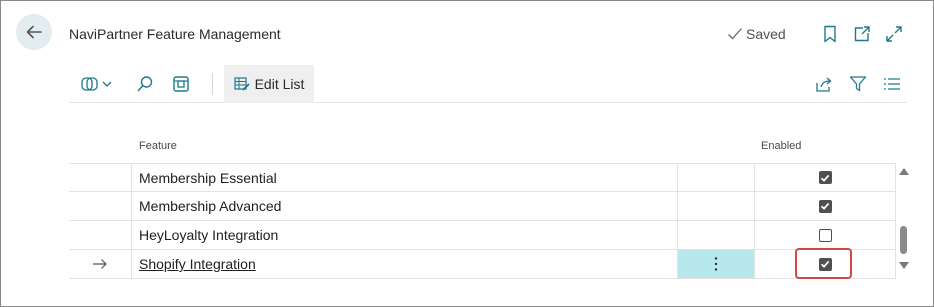 The height and width of the screenshot is (307, 934). I want to click on highlight-annotation, so click(823, 263).